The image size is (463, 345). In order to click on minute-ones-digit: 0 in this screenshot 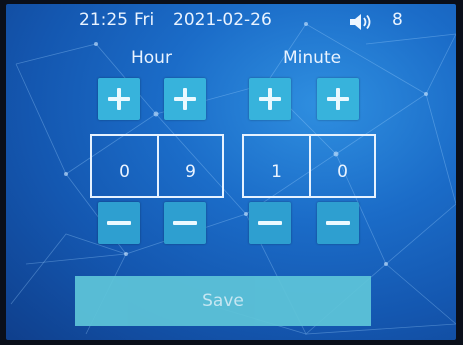, I will do `click(341, 166)`.